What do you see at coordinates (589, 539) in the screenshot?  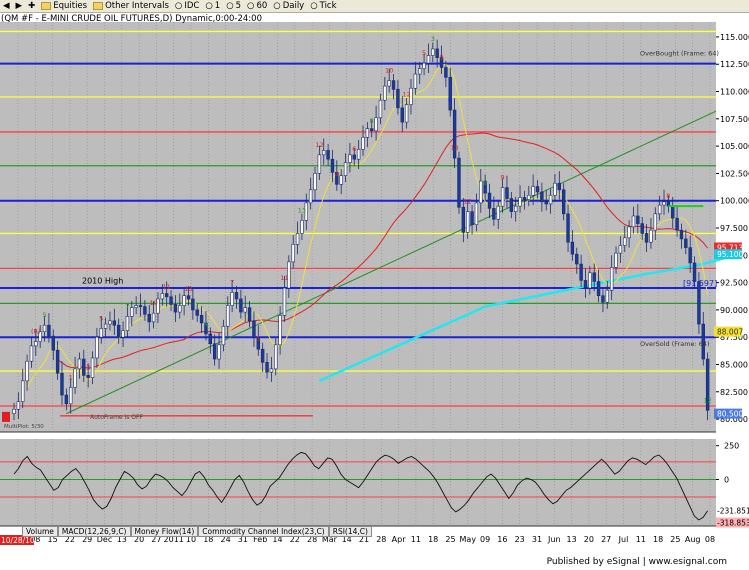 I see `x-tick-label: 20` at bounding box center [589, 539].